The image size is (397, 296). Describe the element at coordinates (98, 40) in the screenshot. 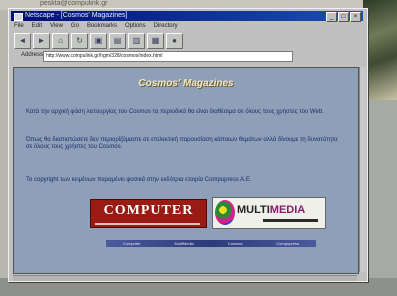

I see `images-button: ▣` at that location.